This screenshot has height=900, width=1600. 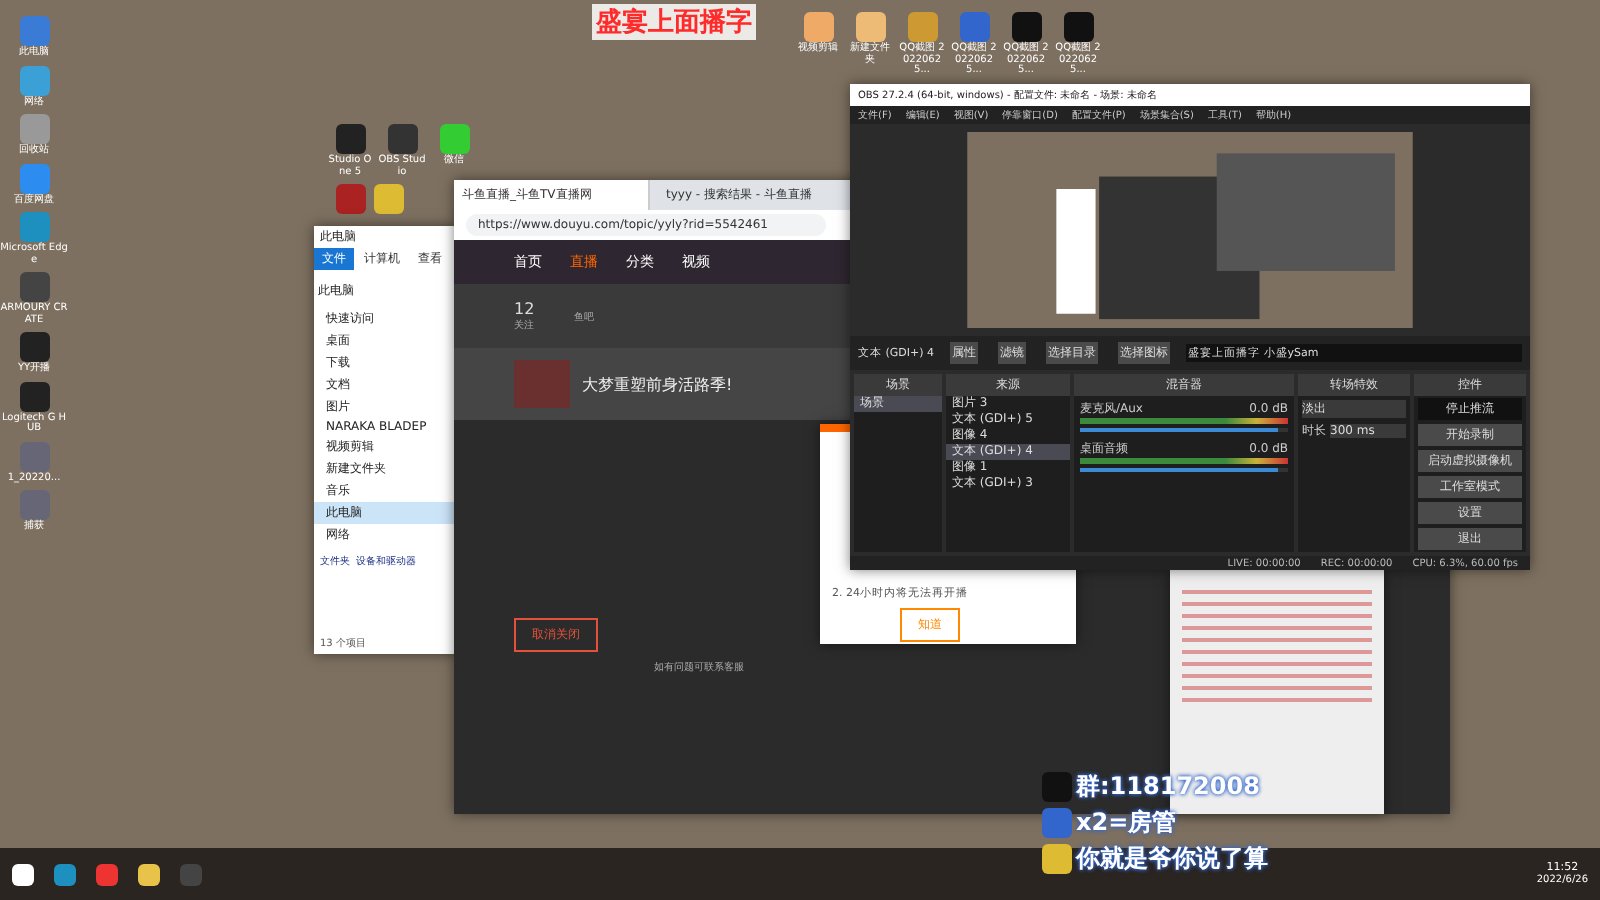 What do you see at coordinates (657, 384) in the screenshot?
I see `card-title: 大梦重塑前身活路季!` at bounding box center [657, 384].